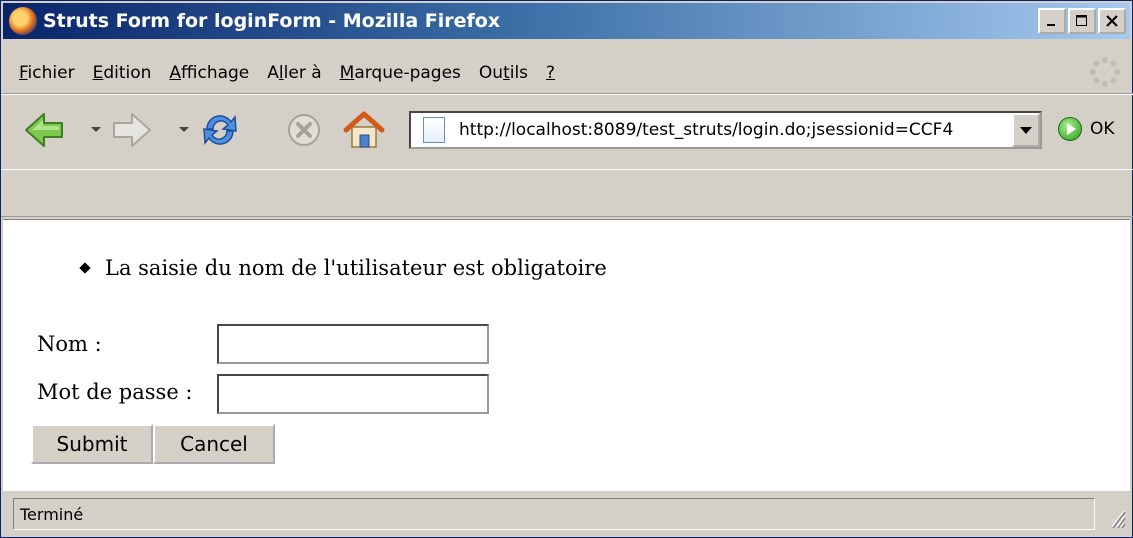 The width and height of the screenshot is (1133, 538). I want to click on resize-grip-icon, so click(1113, 515).